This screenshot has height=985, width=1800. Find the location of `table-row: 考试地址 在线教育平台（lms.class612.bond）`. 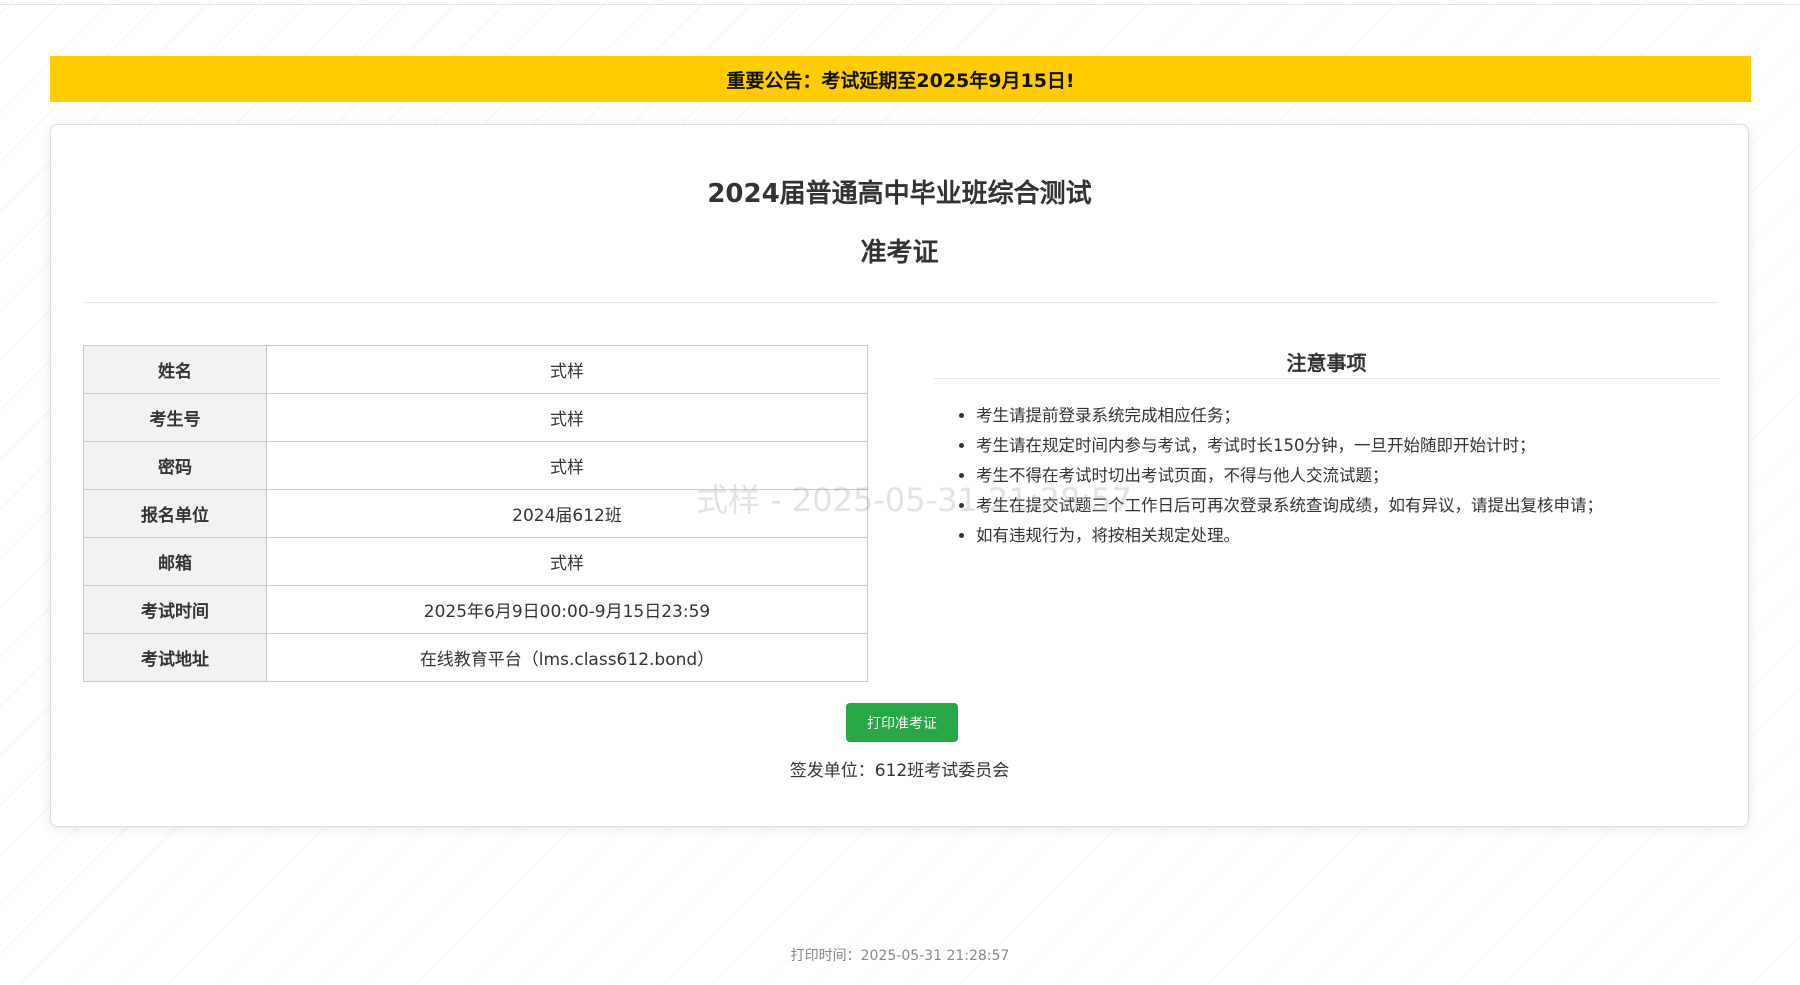

table-row: 考试地址 在线教育平台（lms.class612.bond） is located at coordinates (475, 657).